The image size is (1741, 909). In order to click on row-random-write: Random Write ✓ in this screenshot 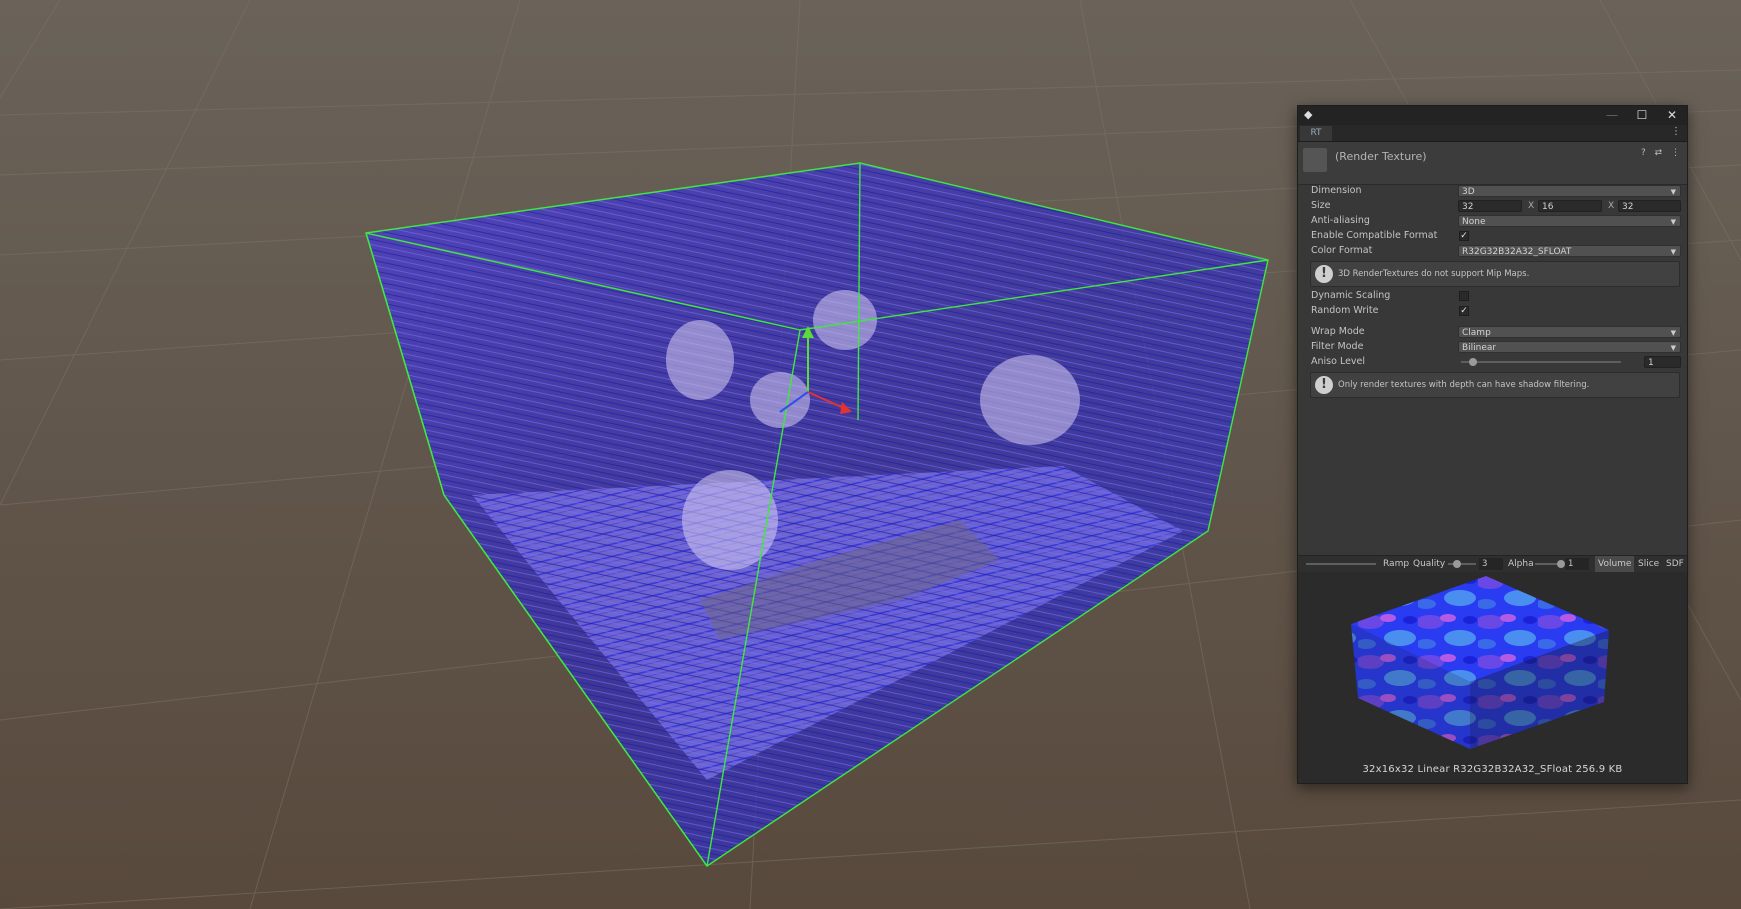, I will do `click(1492, 311)`.